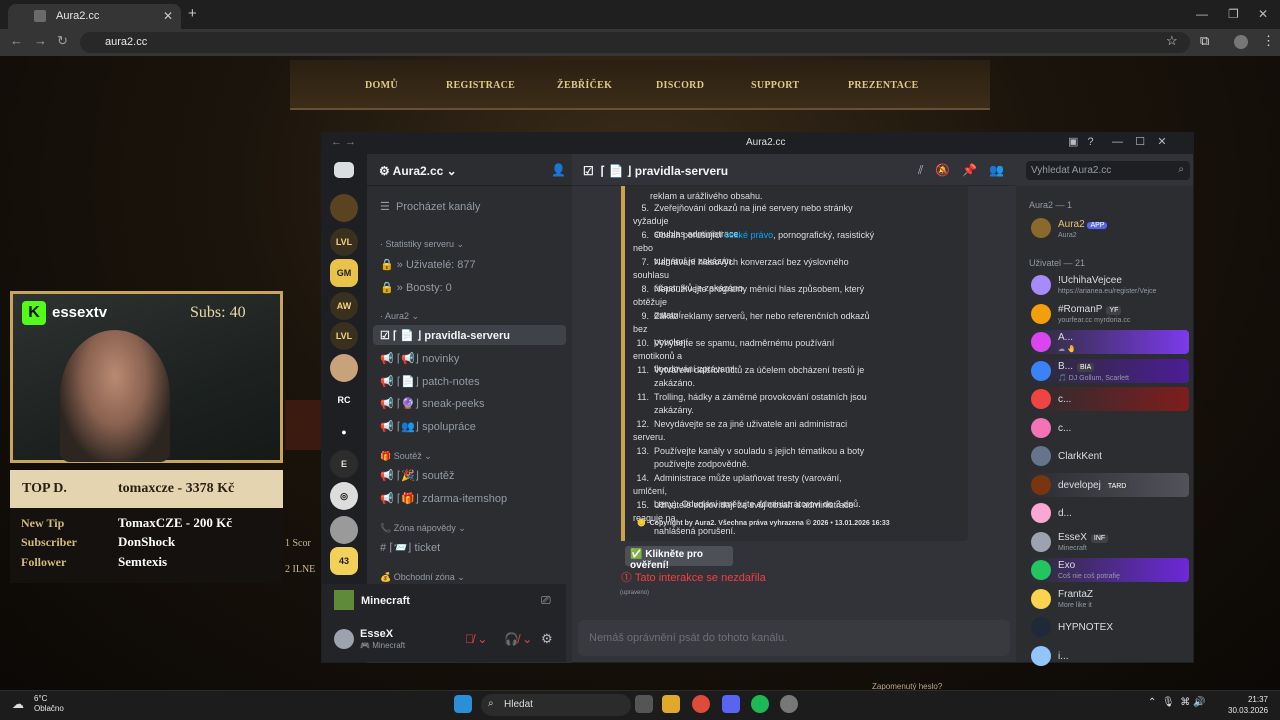  I want to click on channel-sneak-peeks: 📢 ⌈🔮⌋ sneak-peeks, so click(432, 403).